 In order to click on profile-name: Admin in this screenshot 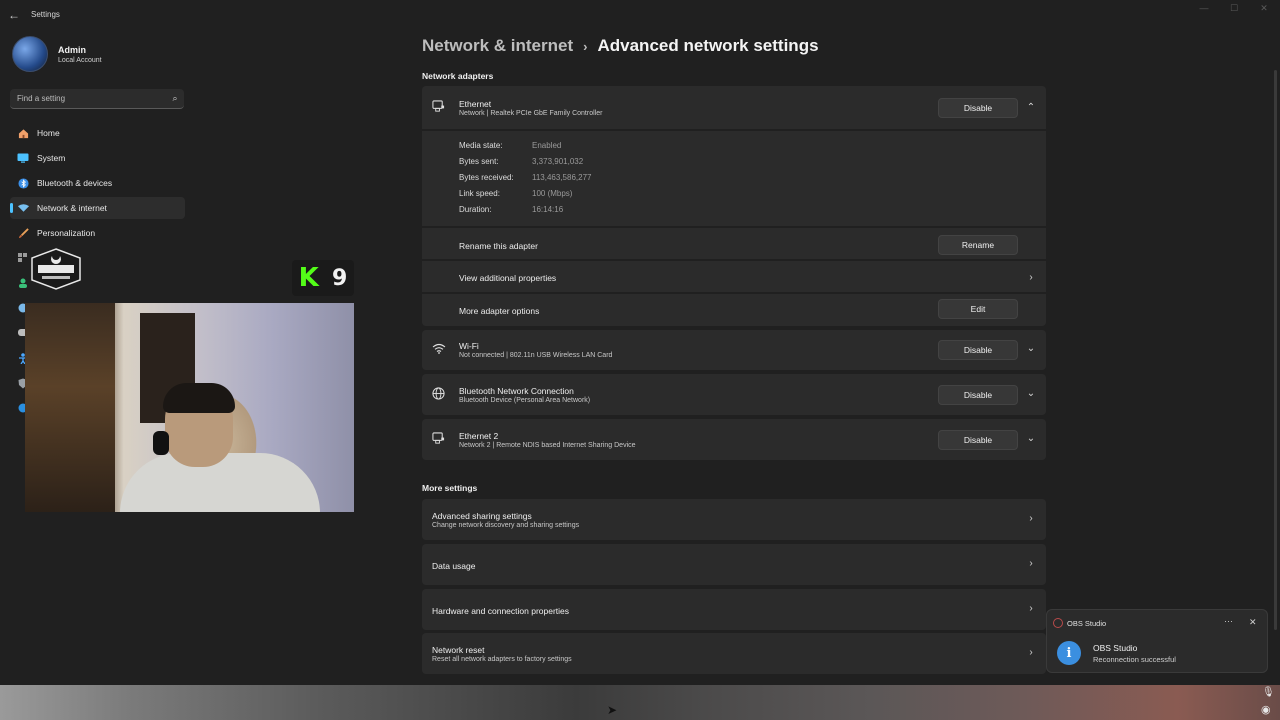, I will do `click(72, 49)`.